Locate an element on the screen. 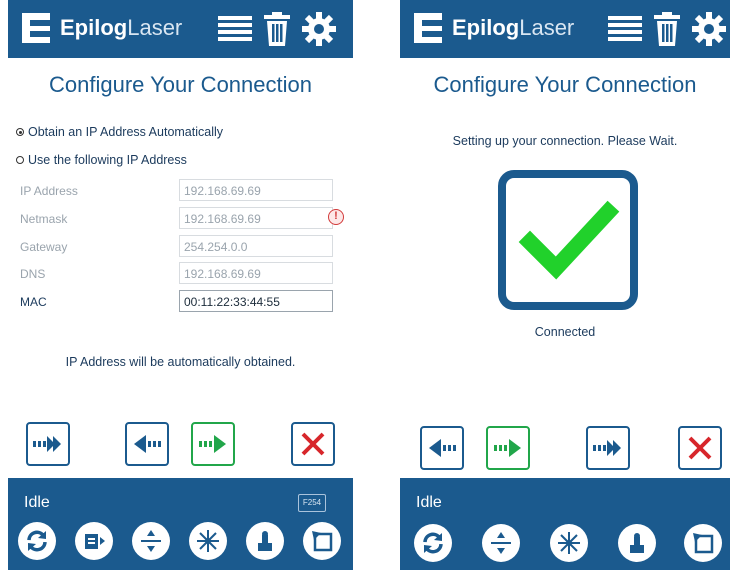  dns-label: DNS is located at coordinates (33, 274).